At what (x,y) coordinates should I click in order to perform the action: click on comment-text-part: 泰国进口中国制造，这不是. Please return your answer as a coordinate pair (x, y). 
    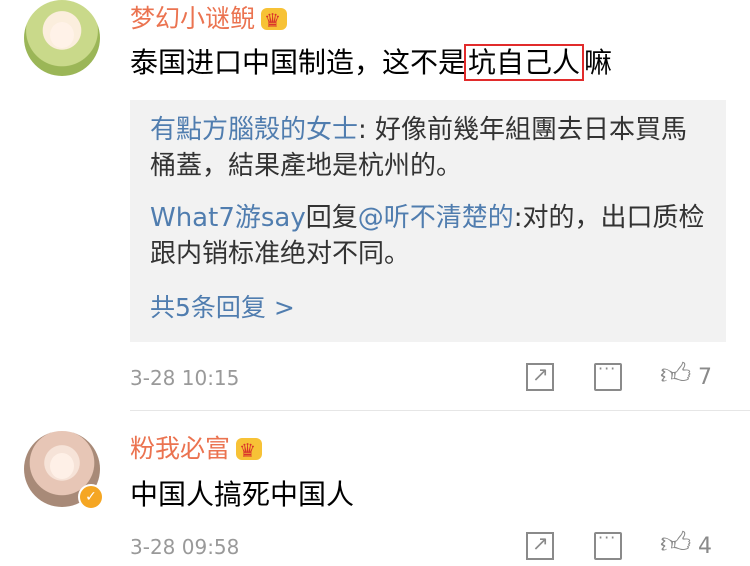
    Looking at the image, I should click on (298, 62).